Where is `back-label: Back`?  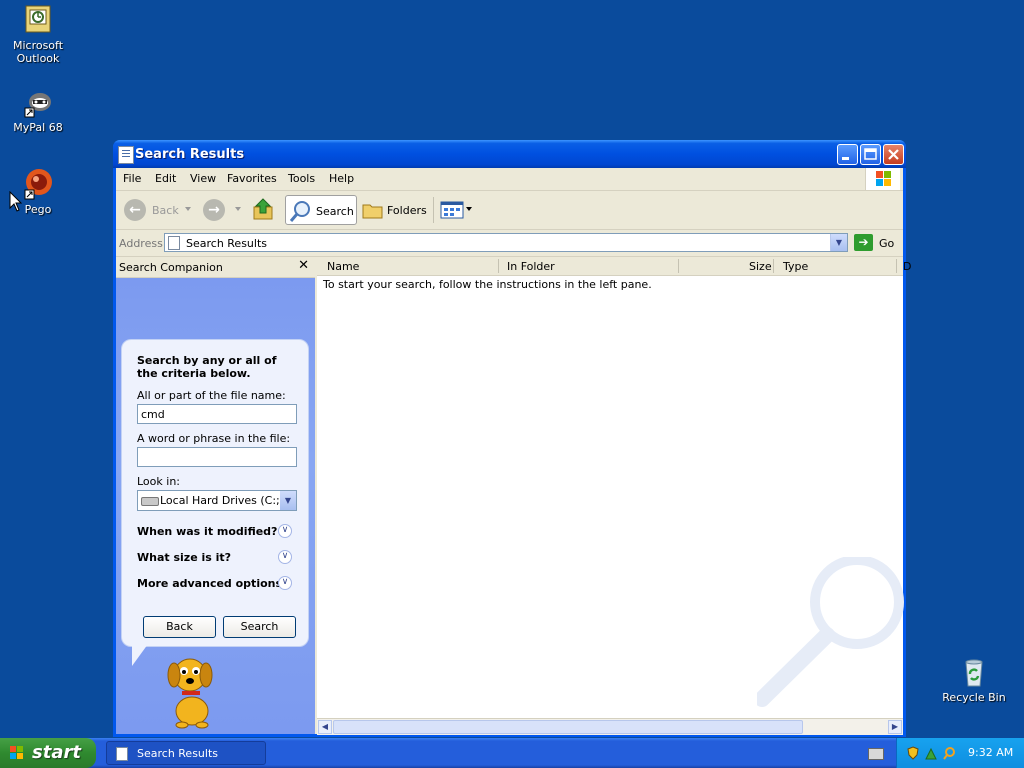 back-label: Back is located at coordinates (165, 210).